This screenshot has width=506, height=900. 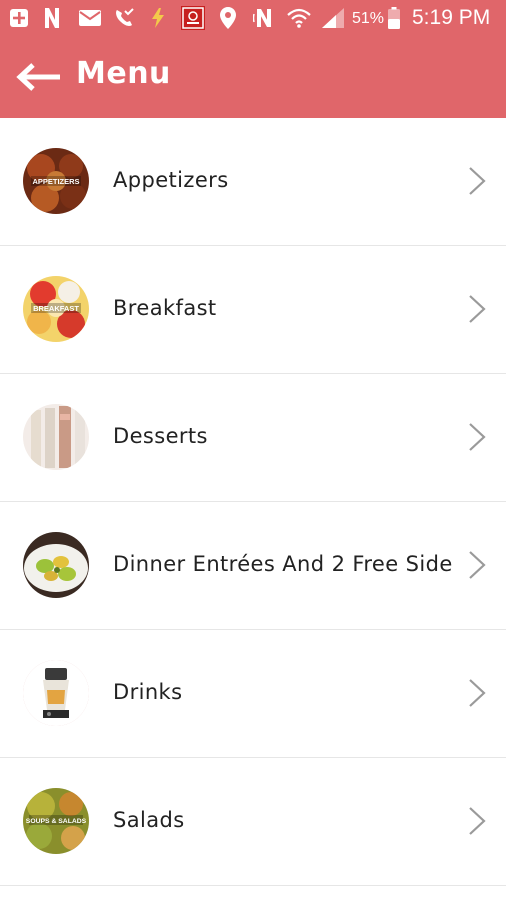 What do you see at coordinates (253, 182) in the screenshot?
I see `menu-item-appetizers: APPETIZERS Appetizers` at bounding box center [253, 182].